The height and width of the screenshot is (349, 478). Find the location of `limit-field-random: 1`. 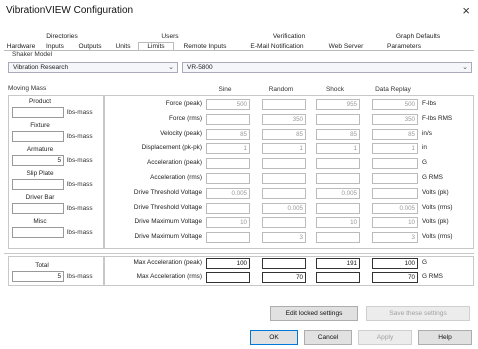

limit-field-random: 1 is located at coordinates (284, 149).